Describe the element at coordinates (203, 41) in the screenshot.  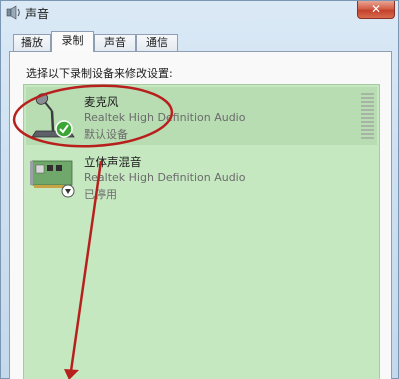
I see `tab-bar: 播放 录制 声音 通信` at that location.